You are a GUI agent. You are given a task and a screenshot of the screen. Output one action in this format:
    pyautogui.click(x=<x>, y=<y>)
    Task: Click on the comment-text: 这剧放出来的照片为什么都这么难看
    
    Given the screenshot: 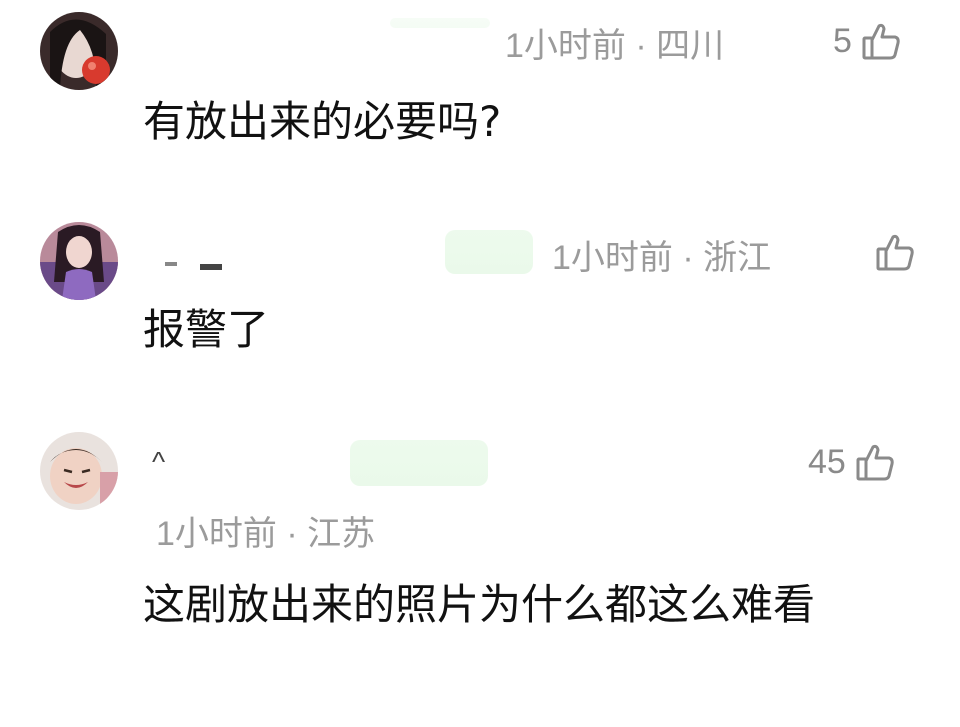 What is the action you would take?
    pyautogui.click(x=479, y=604)
    